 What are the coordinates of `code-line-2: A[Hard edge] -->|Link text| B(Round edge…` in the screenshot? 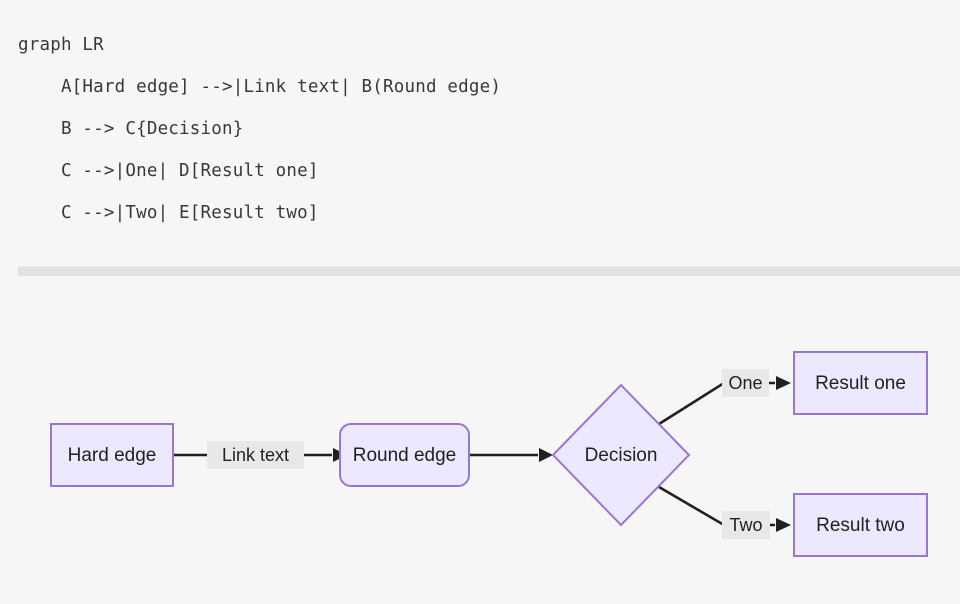 It's located at (260, 87).